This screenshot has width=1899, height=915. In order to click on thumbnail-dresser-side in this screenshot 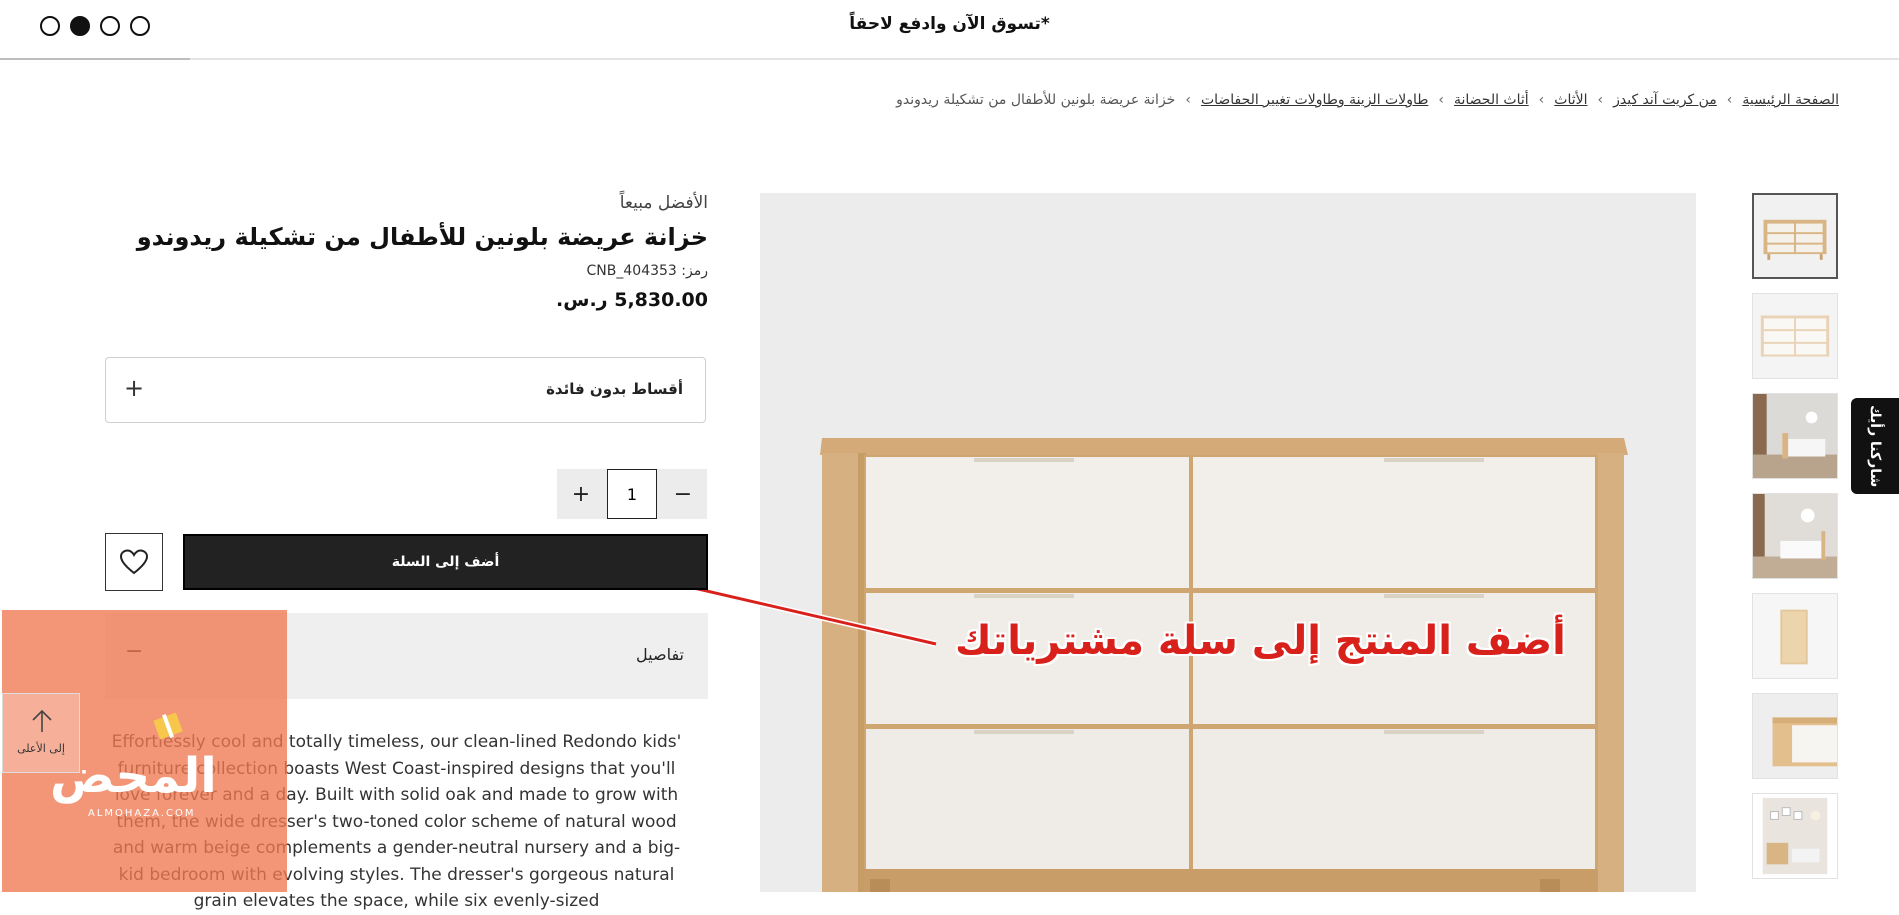, I will do `click(1795, 636)`.